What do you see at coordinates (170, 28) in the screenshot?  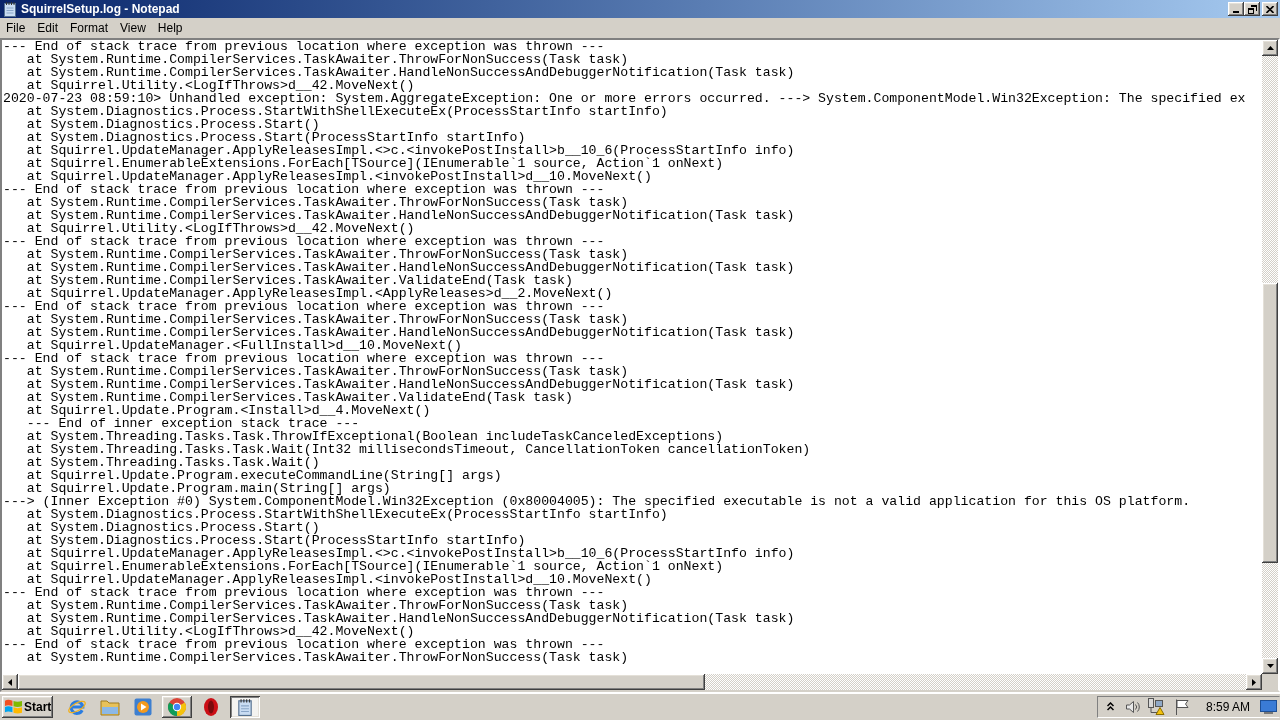 I see `menu-item: Help` at bounding box center [170, 28].